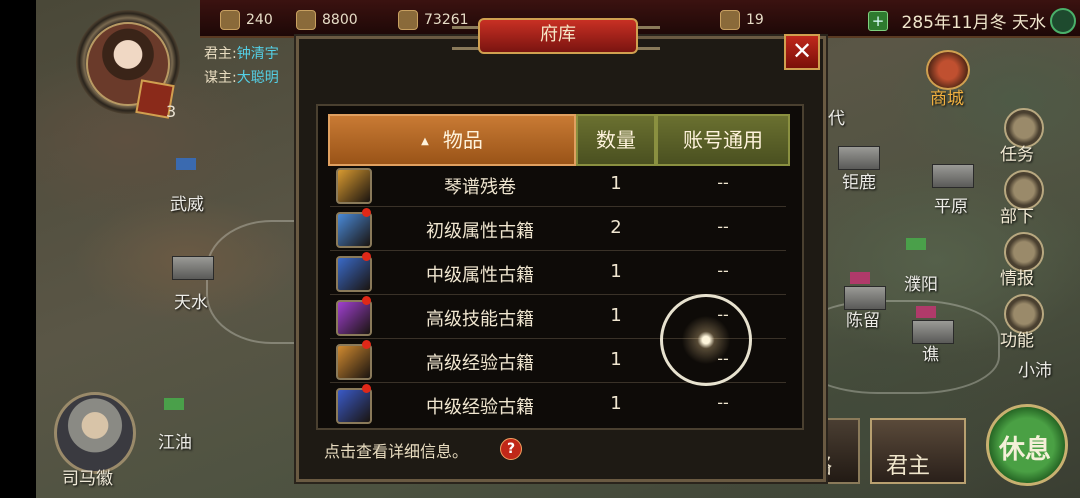 Image resolution: width=1080 pixels, height=498 pixels. What do you see at coordinates (859, 180) in the screenshot?
I see `city-julu: 钜鹿` at bounding box center [859, 180].